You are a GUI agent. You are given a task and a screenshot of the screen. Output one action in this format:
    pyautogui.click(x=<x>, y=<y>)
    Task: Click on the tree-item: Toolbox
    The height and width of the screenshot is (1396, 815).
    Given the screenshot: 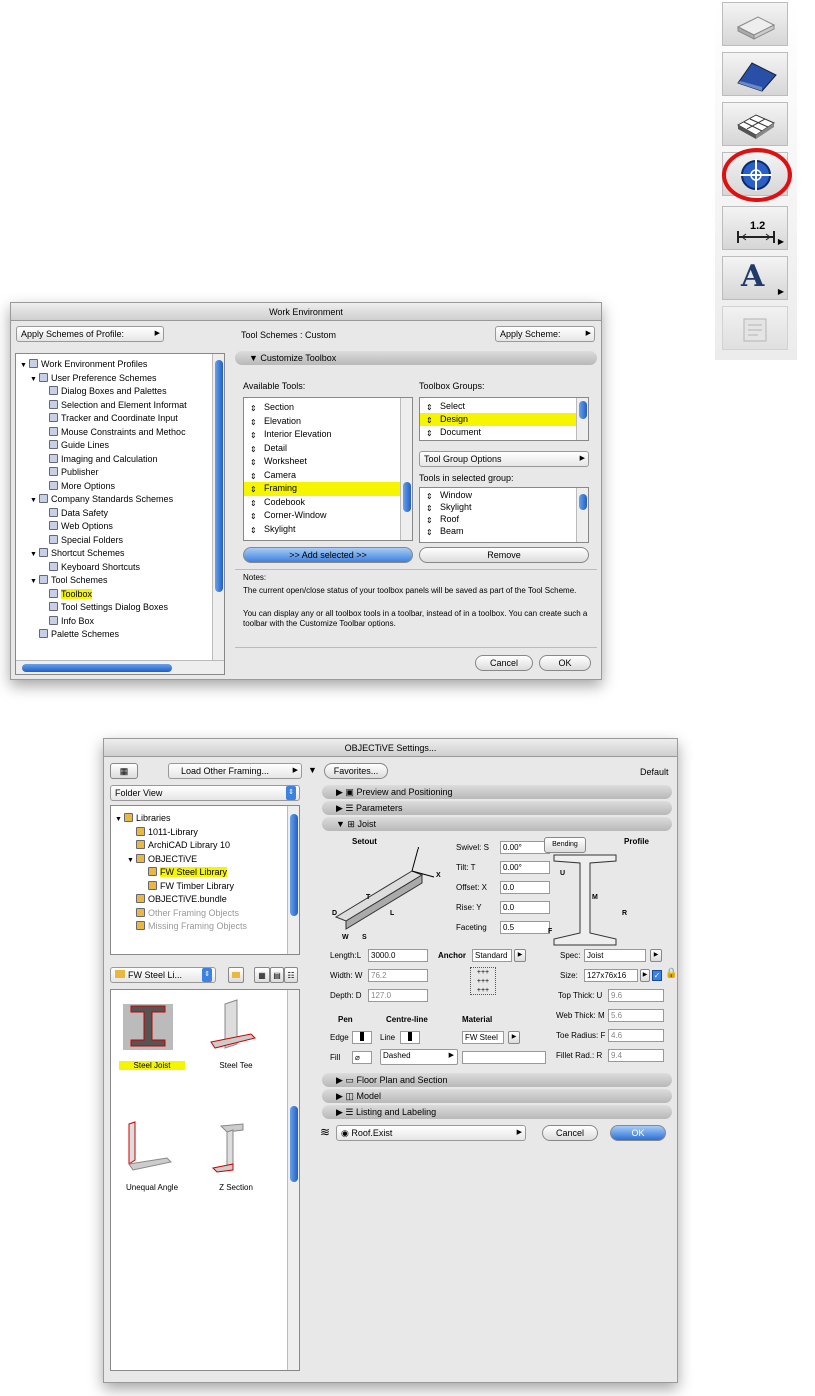 What is the action you would take?
    pyautogui.click(x=120, y=595)
    